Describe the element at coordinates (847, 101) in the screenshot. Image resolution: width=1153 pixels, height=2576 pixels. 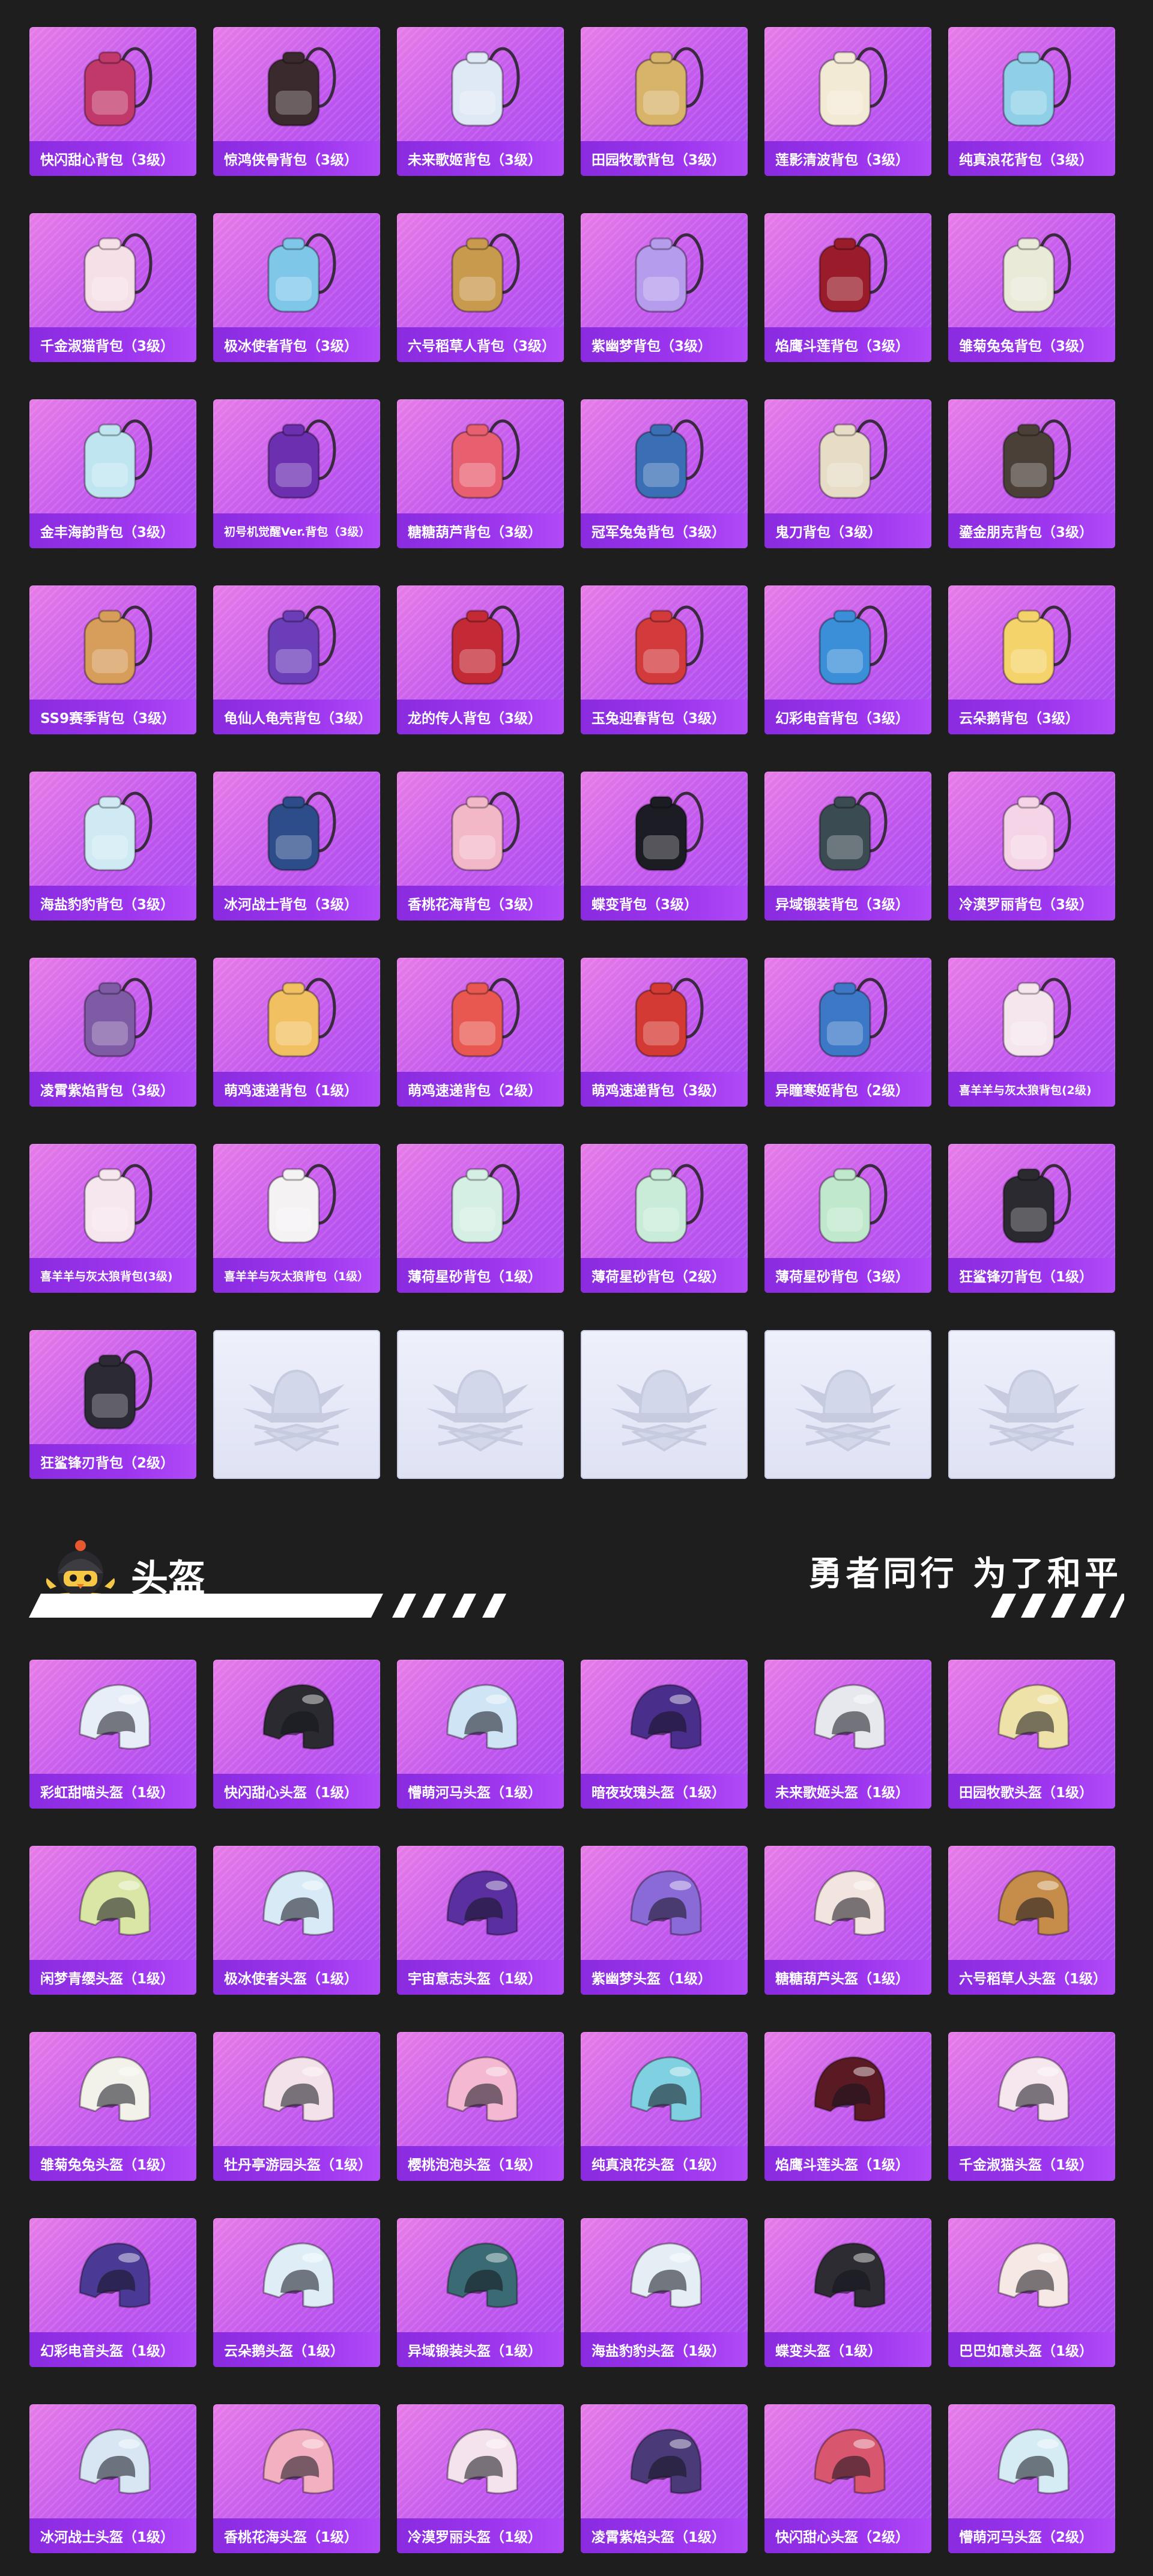
I see `backpack-card: 莲影清波背包（3级）` at that location.